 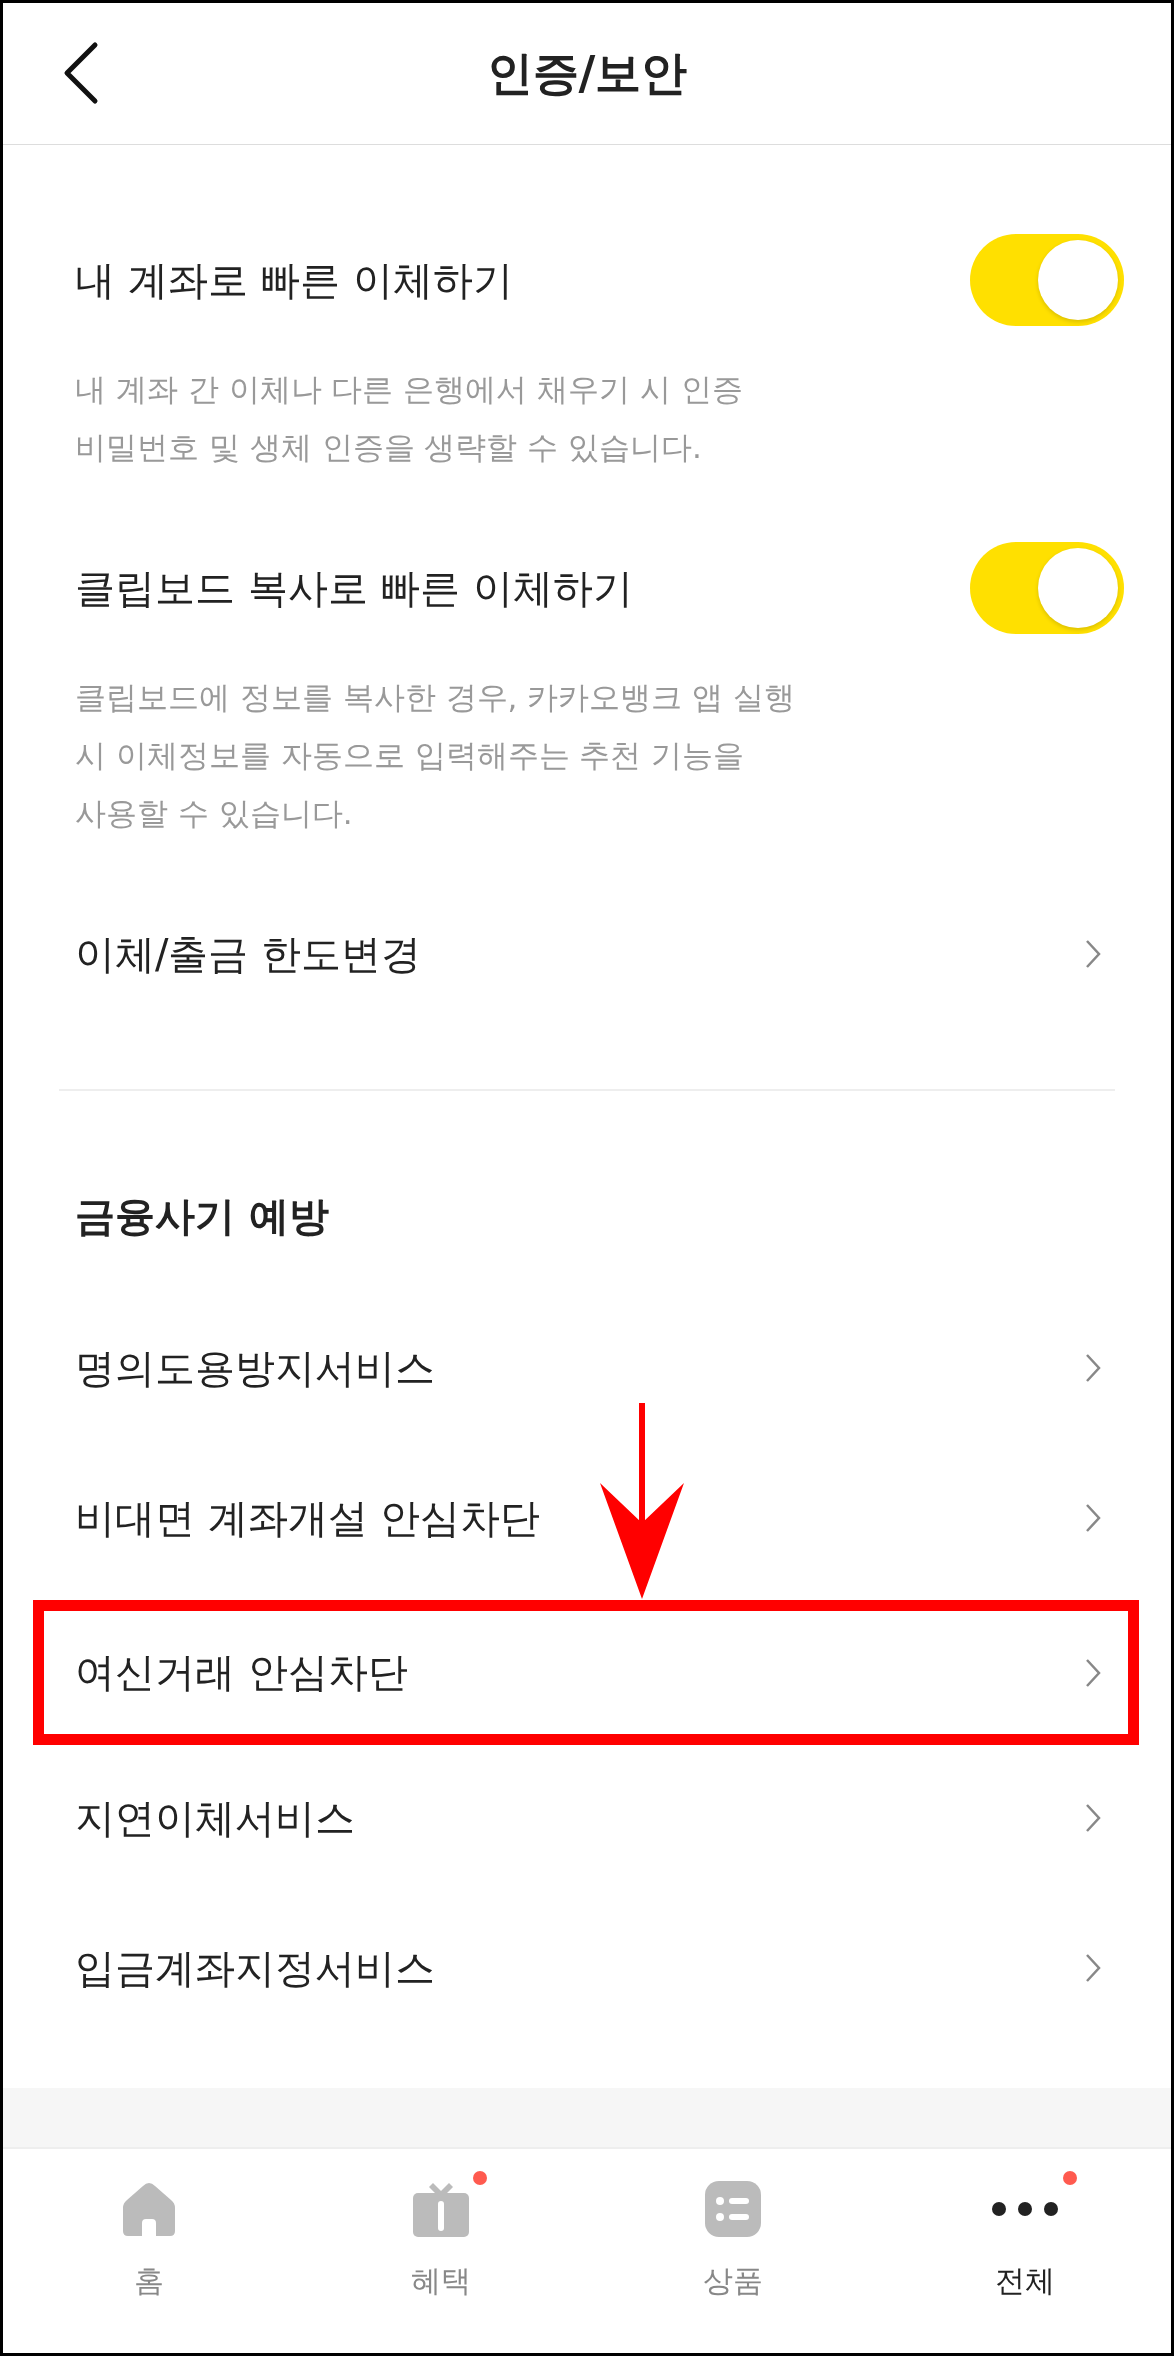 I want to click on menu-item: 명의도용방지서비스, so click(x=587, y=1368).